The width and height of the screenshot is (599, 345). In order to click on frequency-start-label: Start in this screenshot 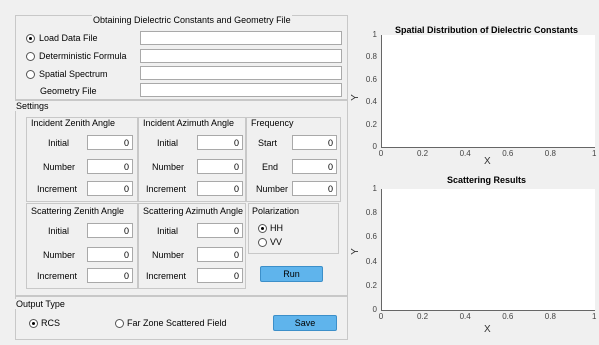, I will do `click(268, 143)`.